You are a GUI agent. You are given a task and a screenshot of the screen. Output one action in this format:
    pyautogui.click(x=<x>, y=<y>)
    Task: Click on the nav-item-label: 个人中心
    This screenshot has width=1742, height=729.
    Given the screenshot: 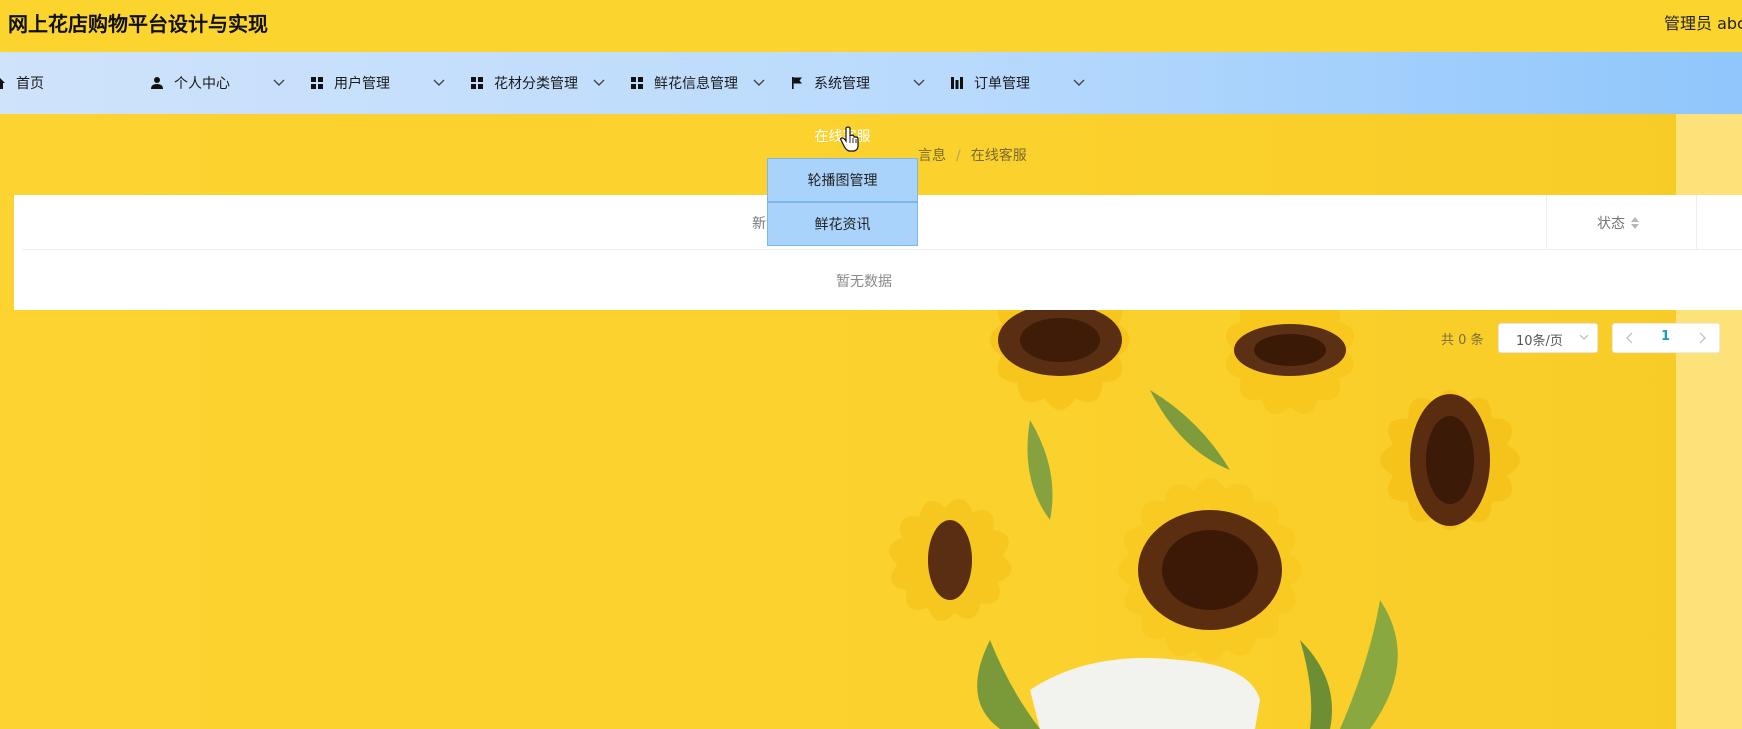 What is the action you would take?
    pyautogui.click(x=202, y=84)
    